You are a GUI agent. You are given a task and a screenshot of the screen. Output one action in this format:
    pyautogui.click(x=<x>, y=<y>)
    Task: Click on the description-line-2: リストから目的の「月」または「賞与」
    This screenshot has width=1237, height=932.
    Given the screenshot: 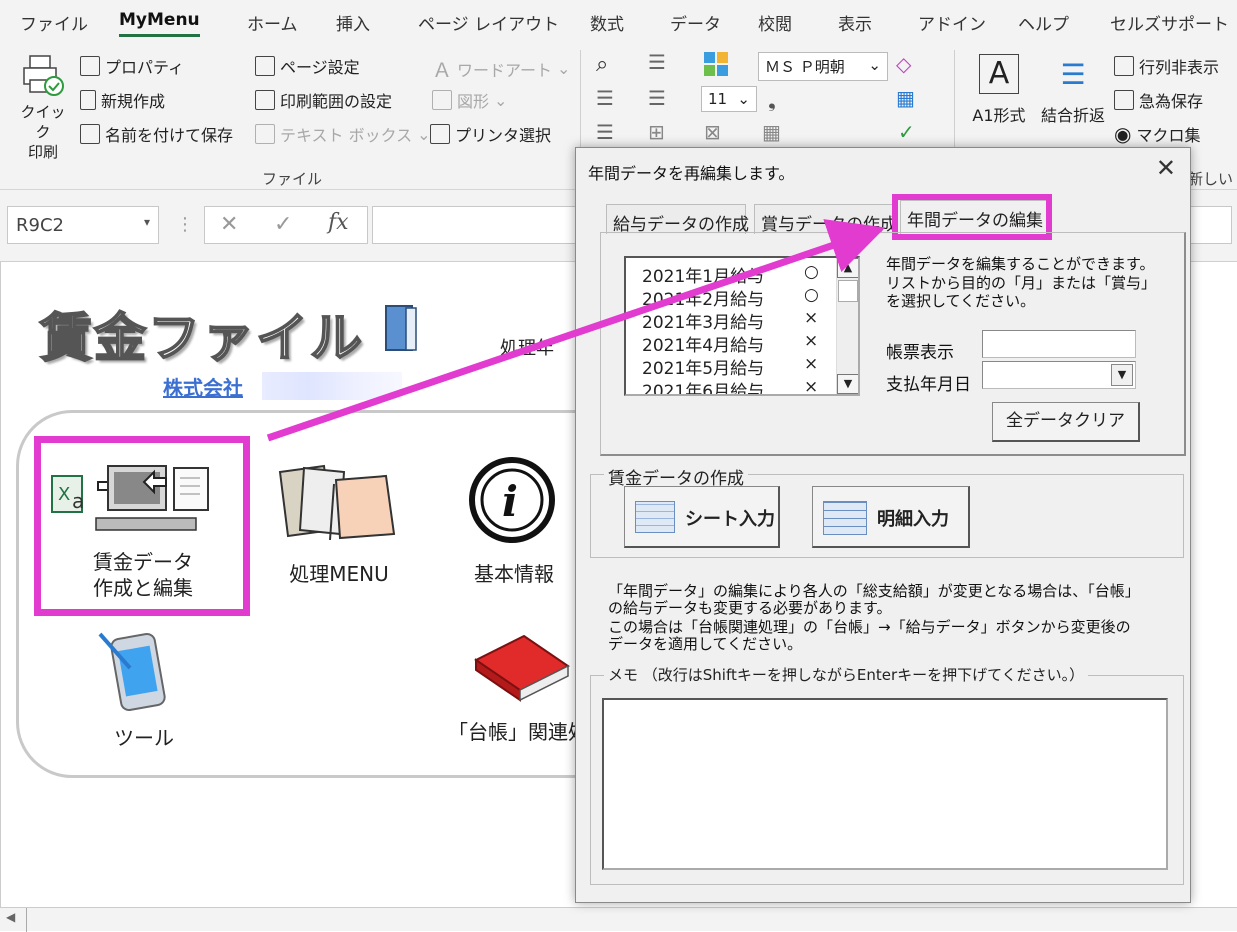 What is the action you would take?
    pyautogui.click(x=1021, y=283)
    